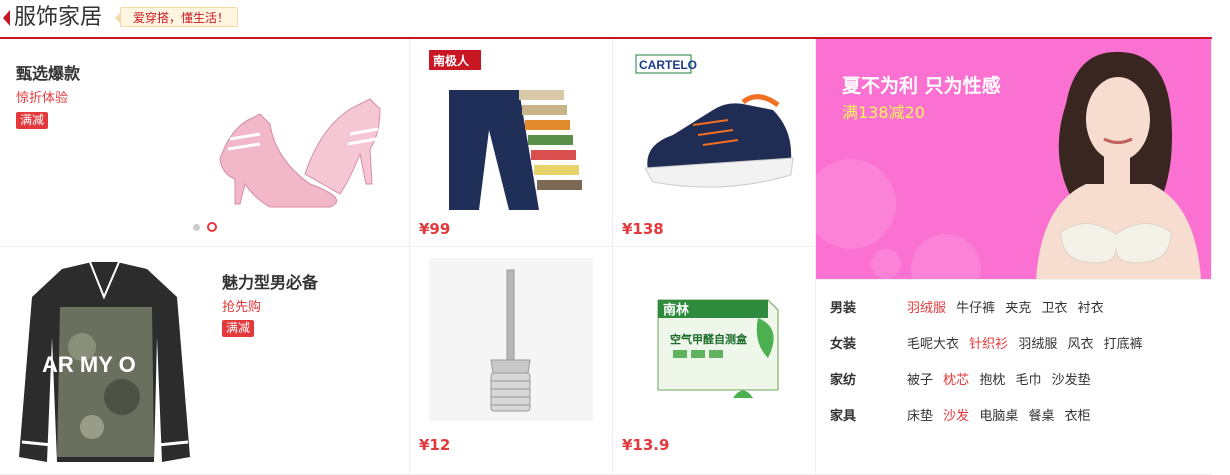 This screenshot has height=475, width=1230. What do you see at coordinates (709, 339) in the screenshot?
I see `box-label: 空气甲醛自测盒` at bounding box center [709, 339].